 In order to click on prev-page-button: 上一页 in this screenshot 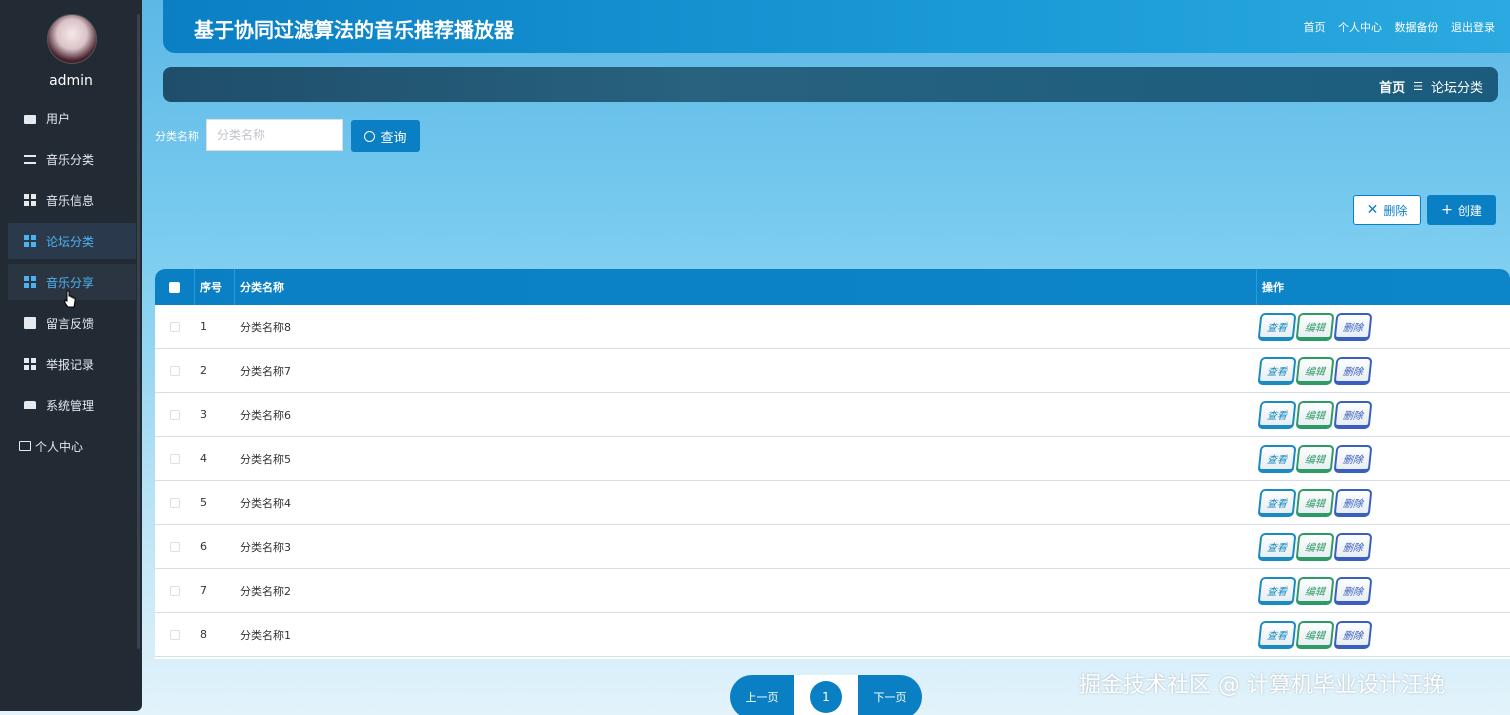, I will do `click(762, 695)`.